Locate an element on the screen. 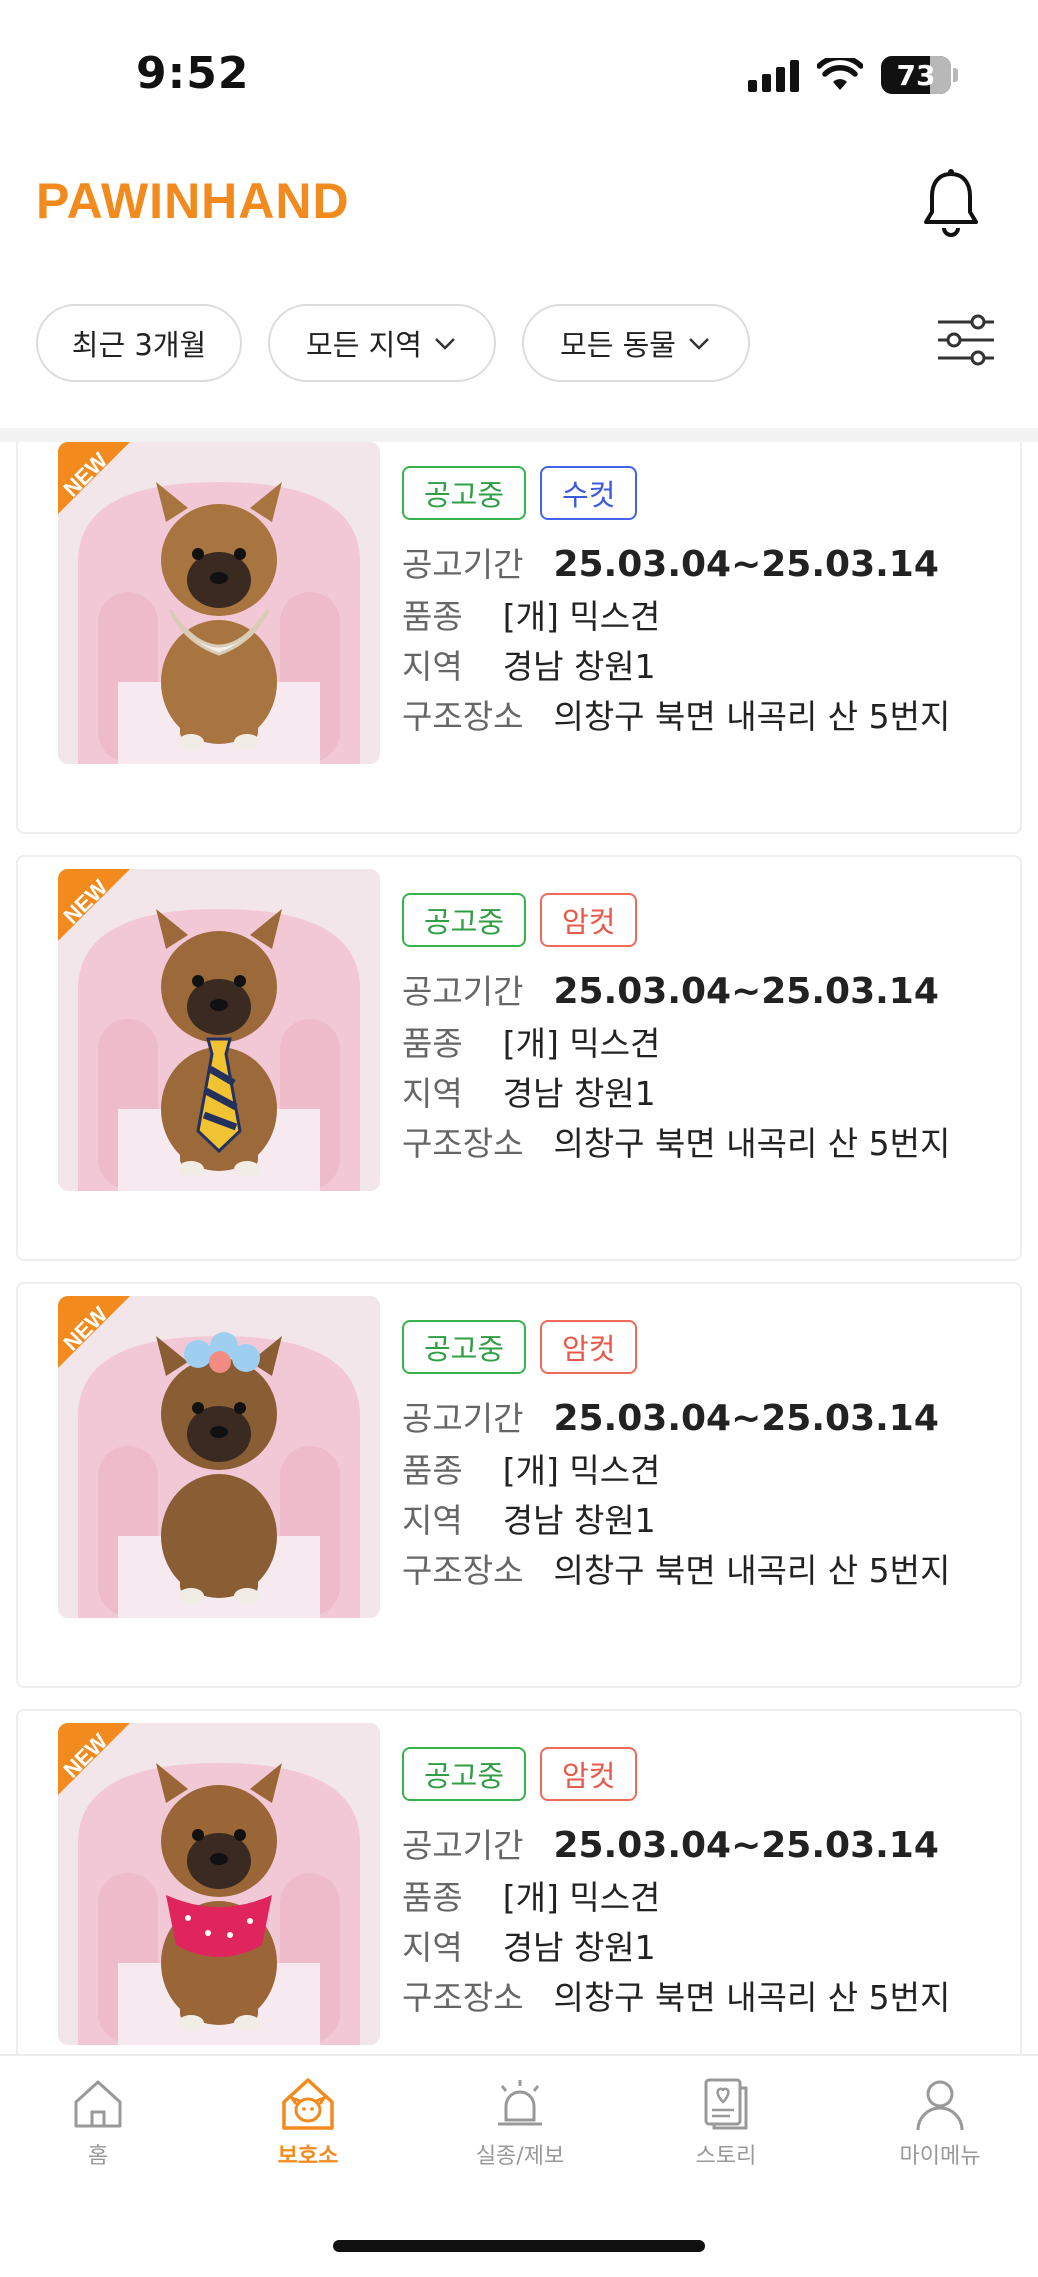  filter-settings-icon is located at coordinates (966, 340).